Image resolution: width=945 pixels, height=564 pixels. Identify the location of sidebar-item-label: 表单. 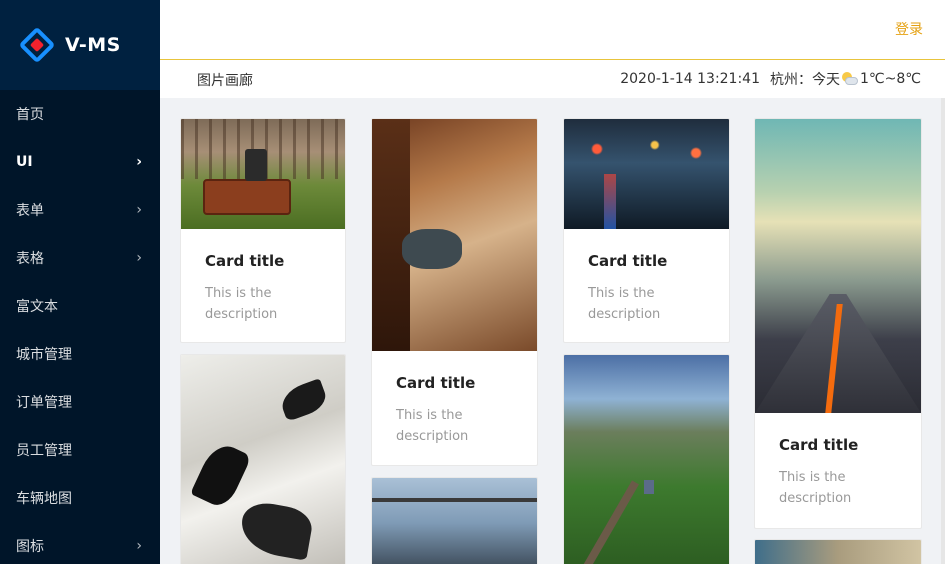
(30, 211).